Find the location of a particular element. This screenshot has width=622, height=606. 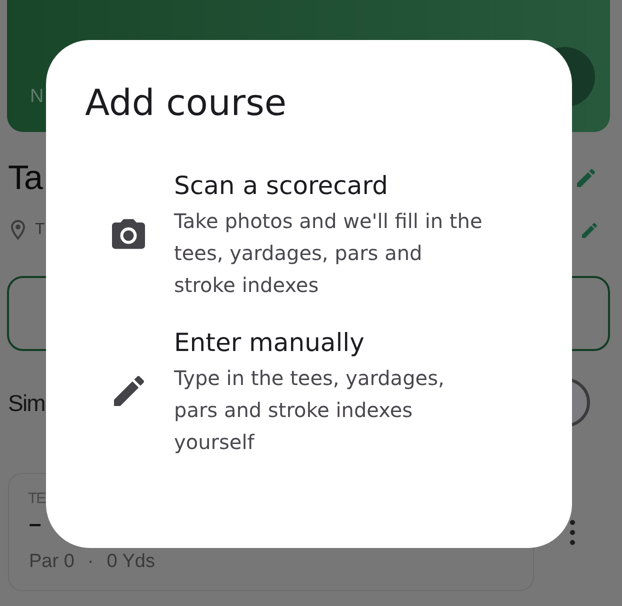

option-description: Take photos and we'll fill in the tees, yardages, pars and stroke indexes is located at coordinates (329, 253).